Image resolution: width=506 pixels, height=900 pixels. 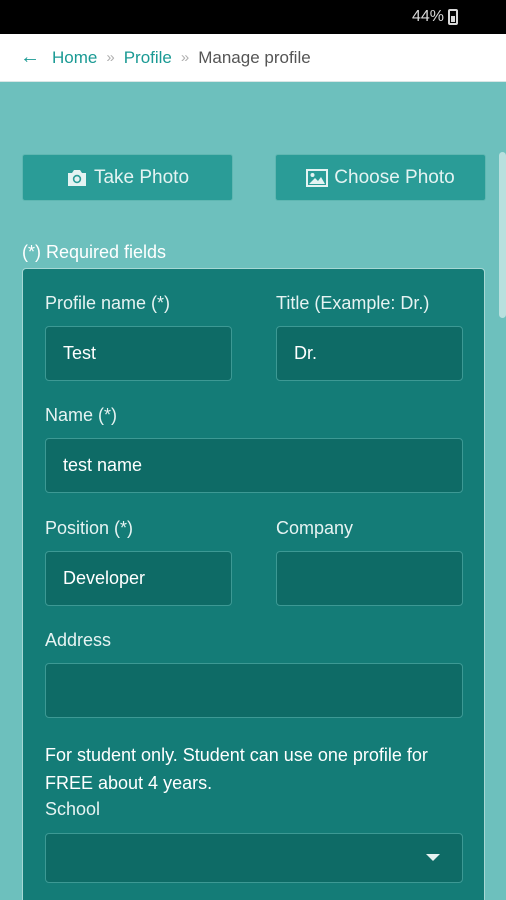 I want to click on profile-name-label: Profile name (*), so click(x=108, y=303).